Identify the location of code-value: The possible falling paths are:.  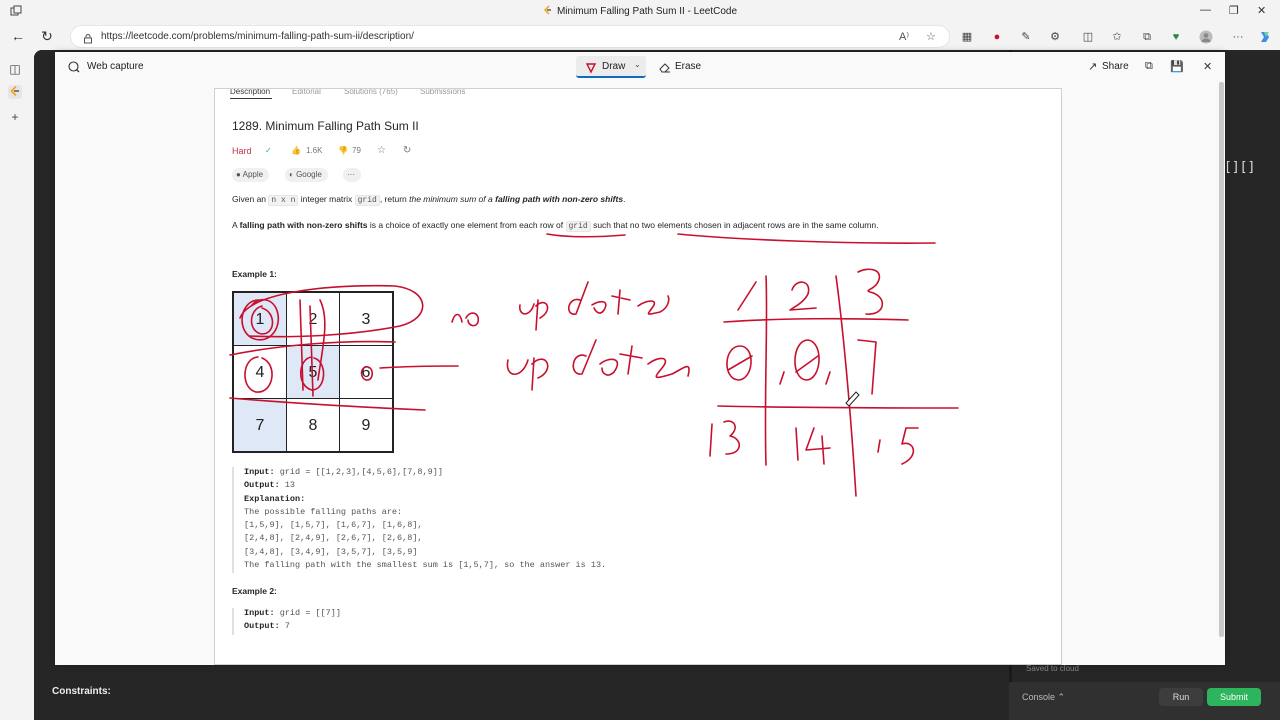
(323, 511).